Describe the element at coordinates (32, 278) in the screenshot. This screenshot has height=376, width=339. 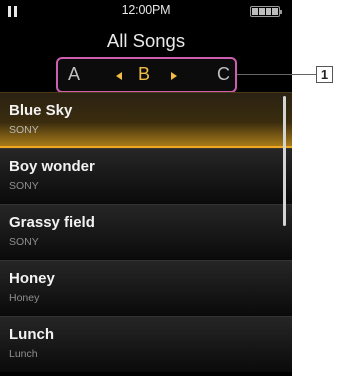
I see `song-title: Honey` at that location.